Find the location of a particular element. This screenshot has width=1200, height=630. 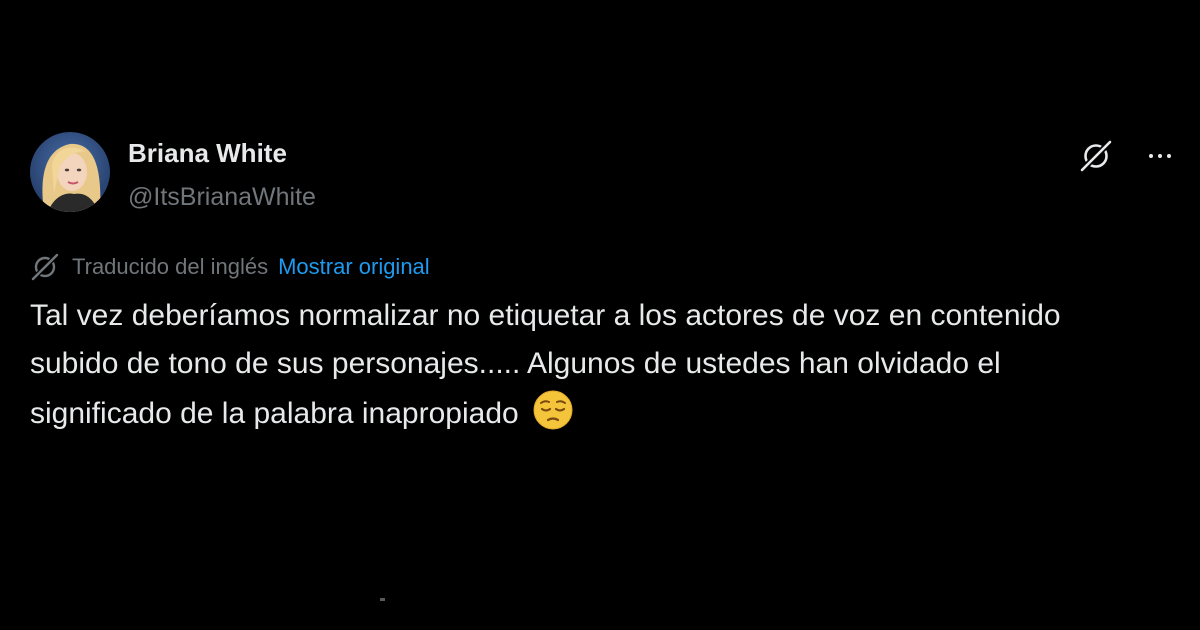

show-original-link: Mostrar original is located at coordinates (354, 267).